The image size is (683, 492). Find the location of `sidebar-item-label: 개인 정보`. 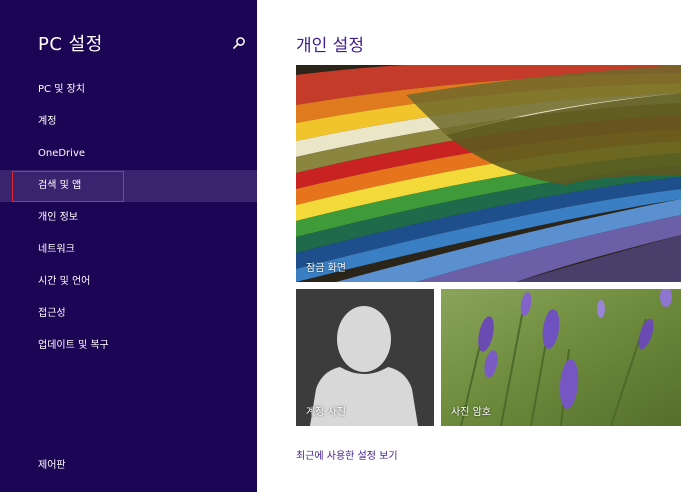

sidebar-item-label: 개인 정보 is located at coordinates (58, 217).